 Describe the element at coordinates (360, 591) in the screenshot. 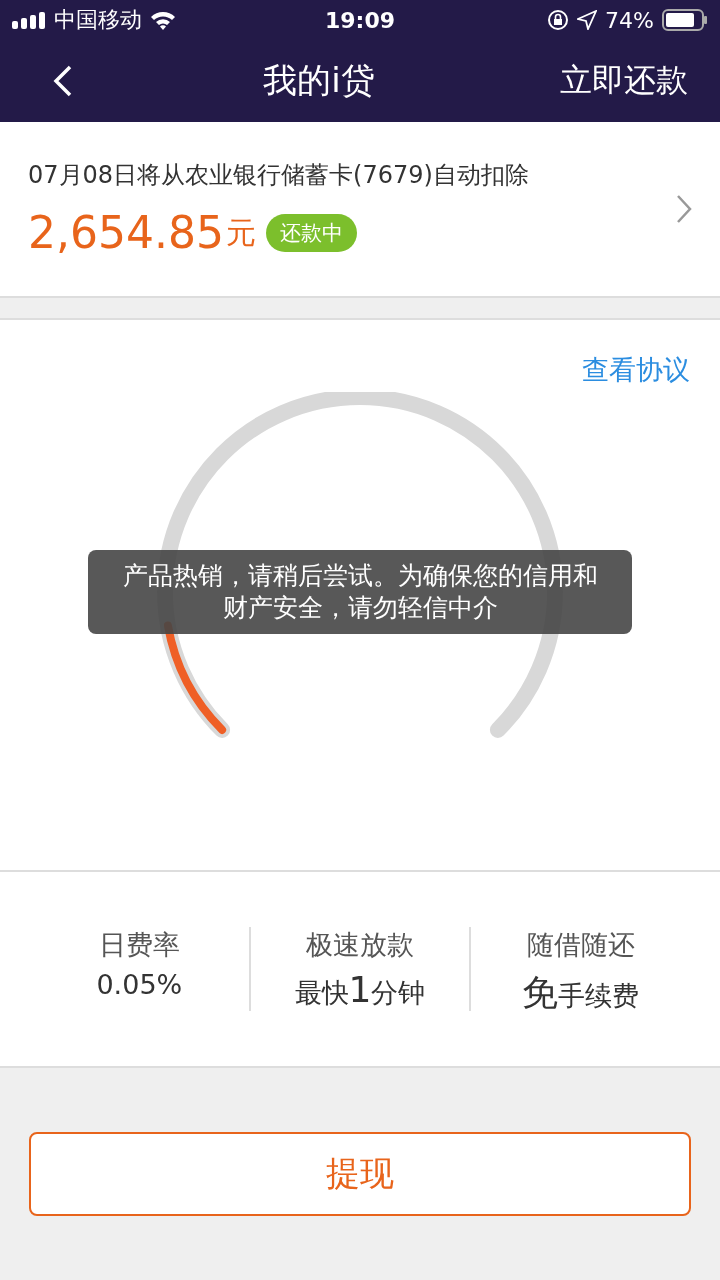

I see `toast-message: 产品热销，请稍后尝试。为确保您的信用和财产安全，请勿轻信中介` at that location.